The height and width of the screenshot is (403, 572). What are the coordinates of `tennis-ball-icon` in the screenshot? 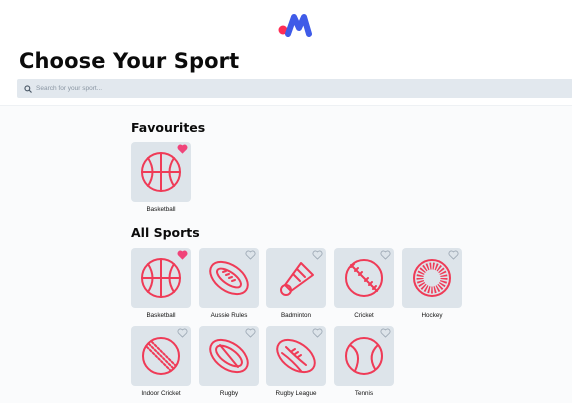 It's located at (364, 356).